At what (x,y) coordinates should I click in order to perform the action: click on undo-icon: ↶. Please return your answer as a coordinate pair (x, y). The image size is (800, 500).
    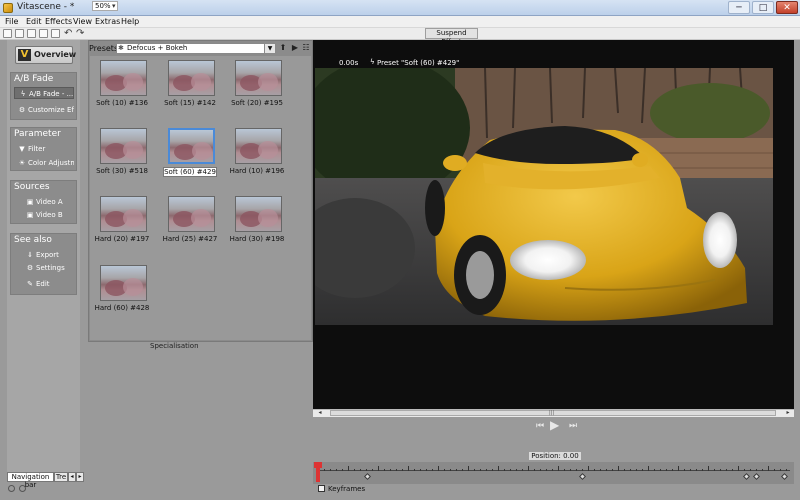
    Looking at the image, I should click on (68, 33).